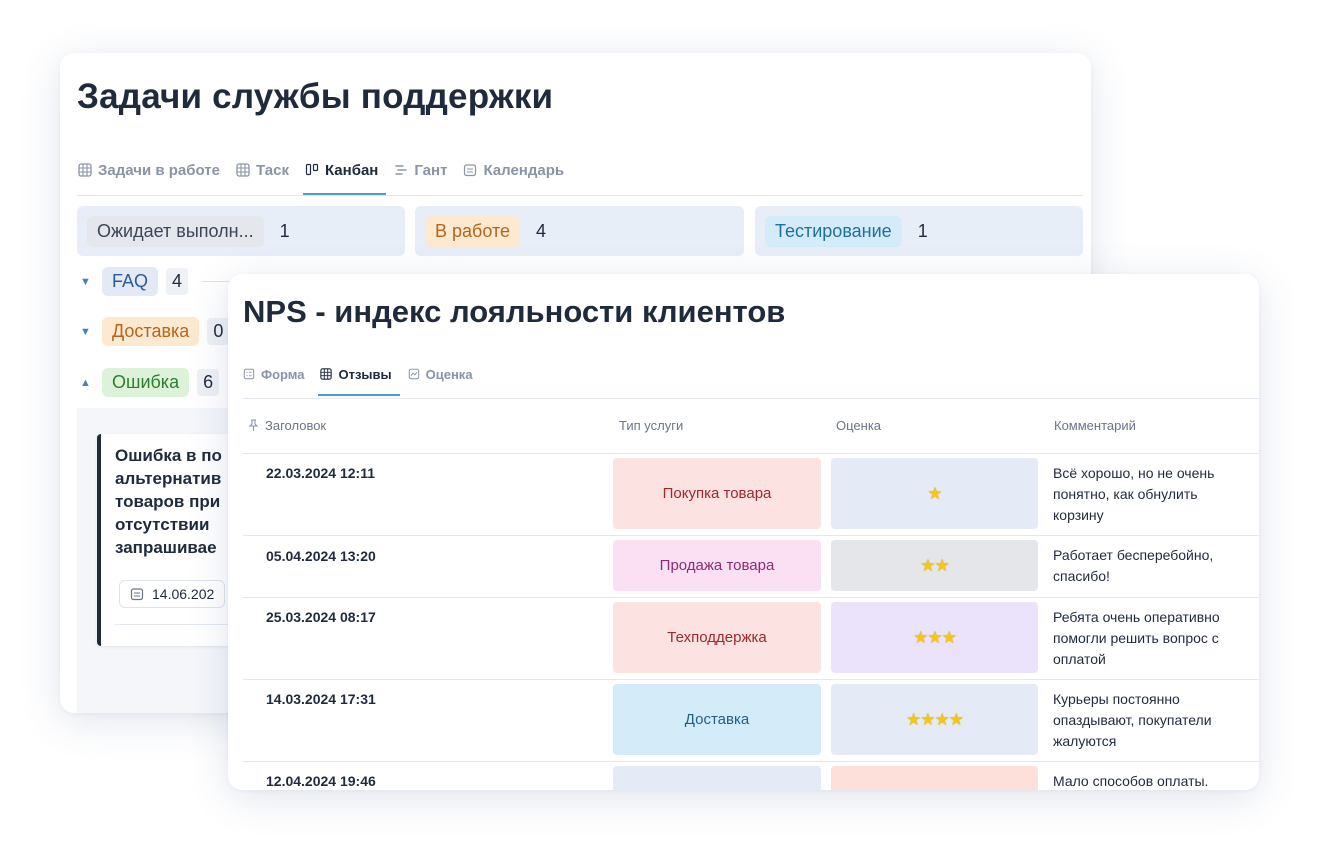 This screenshot has height=858, width=1320. I want to click on star-rating-icon: ★★, so click(935, 565).